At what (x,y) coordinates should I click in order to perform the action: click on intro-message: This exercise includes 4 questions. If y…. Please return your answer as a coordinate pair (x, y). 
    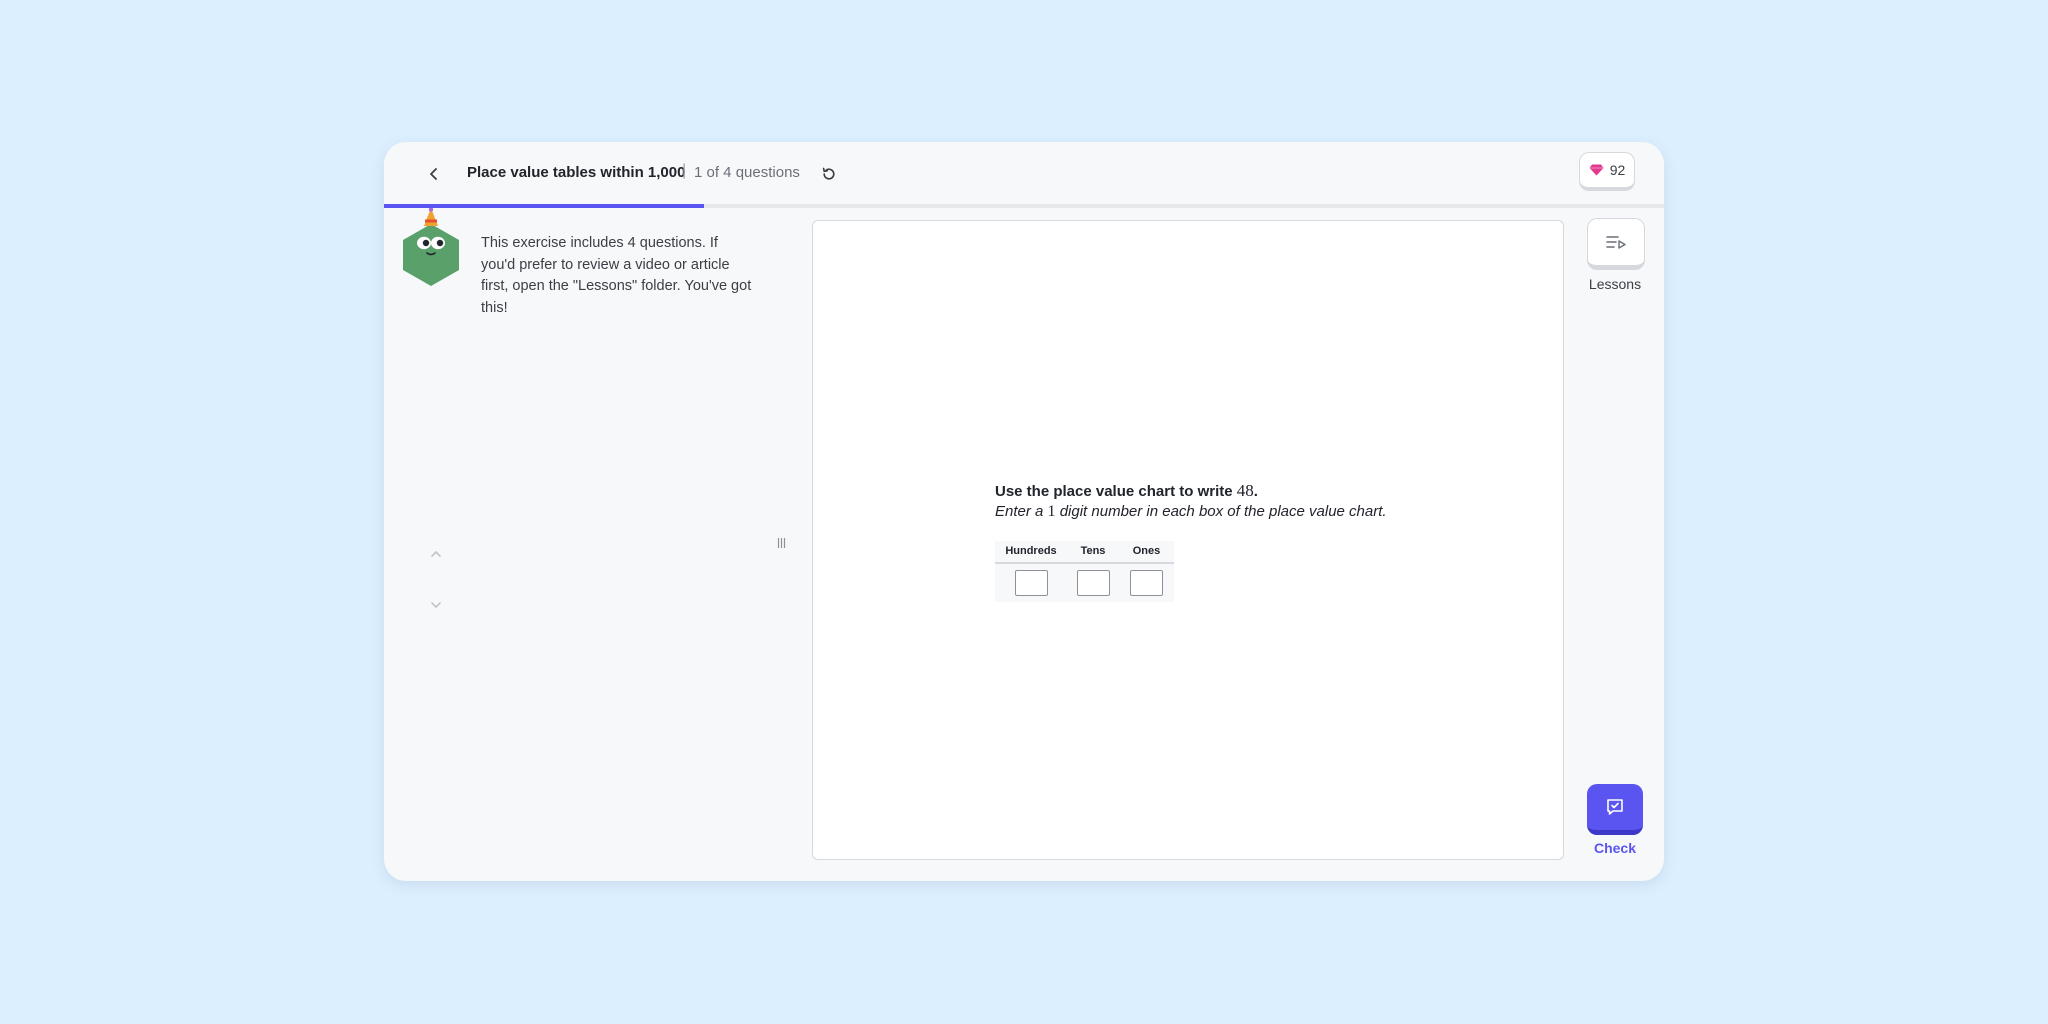
    Looking at the image, I should click on (616, 275).